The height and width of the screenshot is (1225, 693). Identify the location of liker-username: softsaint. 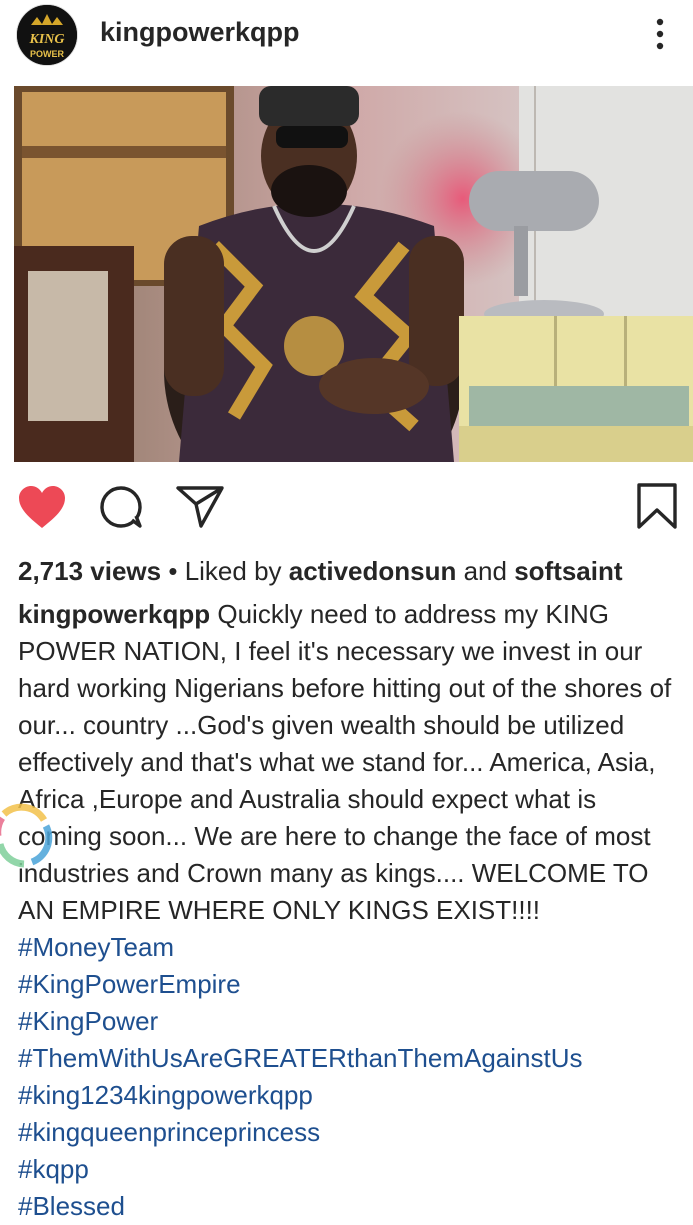
(568, 571).